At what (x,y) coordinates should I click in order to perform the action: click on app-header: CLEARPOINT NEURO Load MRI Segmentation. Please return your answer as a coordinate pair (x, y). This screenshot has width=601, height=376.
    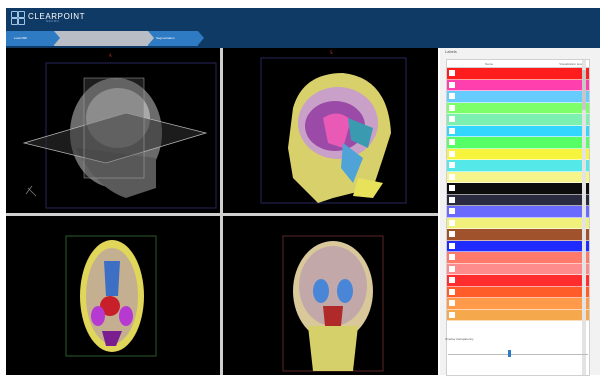
    Looking at the image, I should click on (303, 28).